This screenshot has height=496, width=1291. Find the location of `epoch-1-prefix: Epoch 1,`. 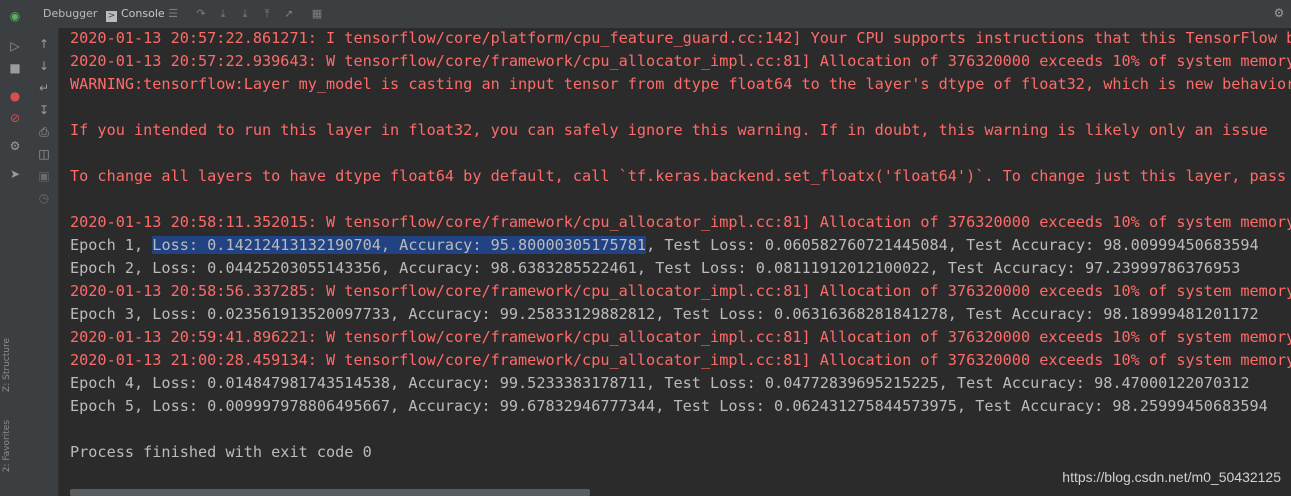

epoch-1-prefix: Epoch 1, is located at coordinates (111, 245).